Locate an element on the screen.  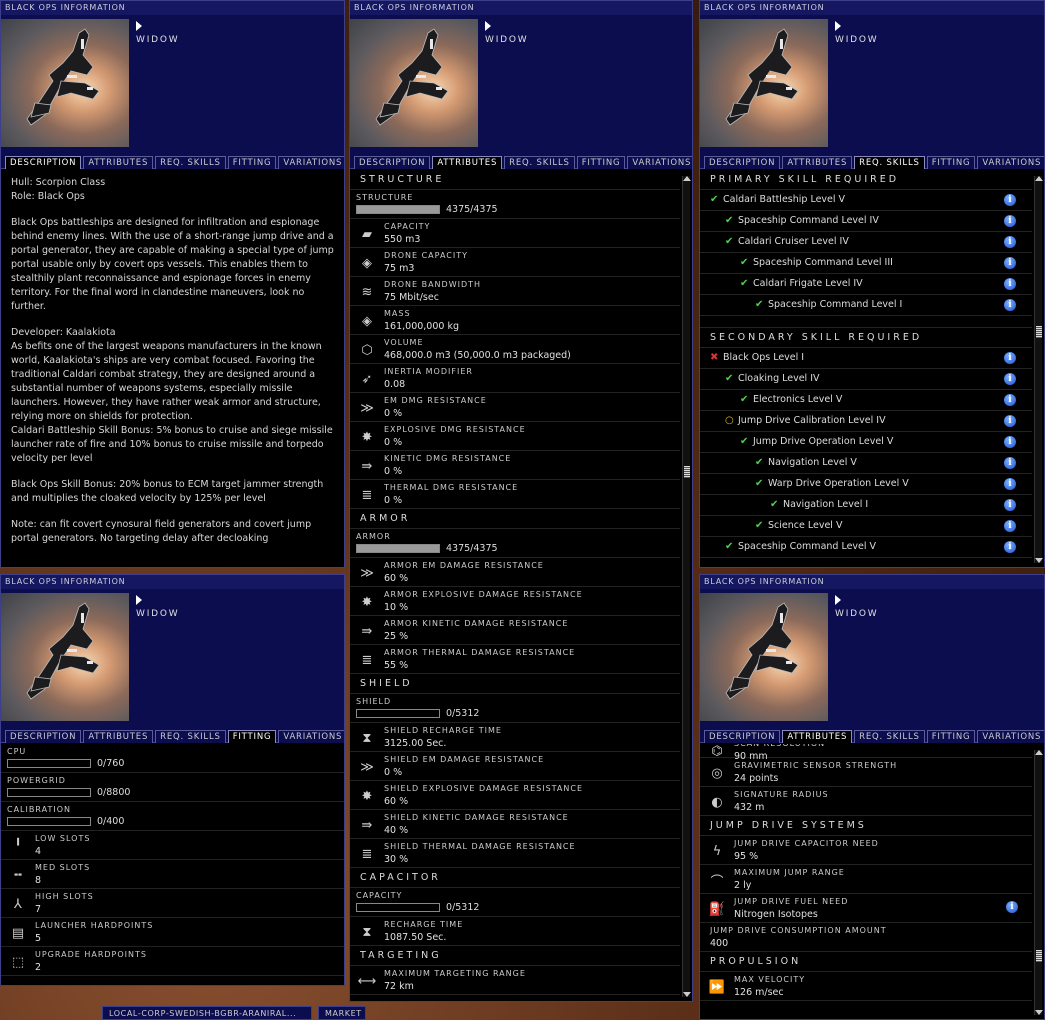
section-header: CAPACITOR is located at coordinates (515, 878).